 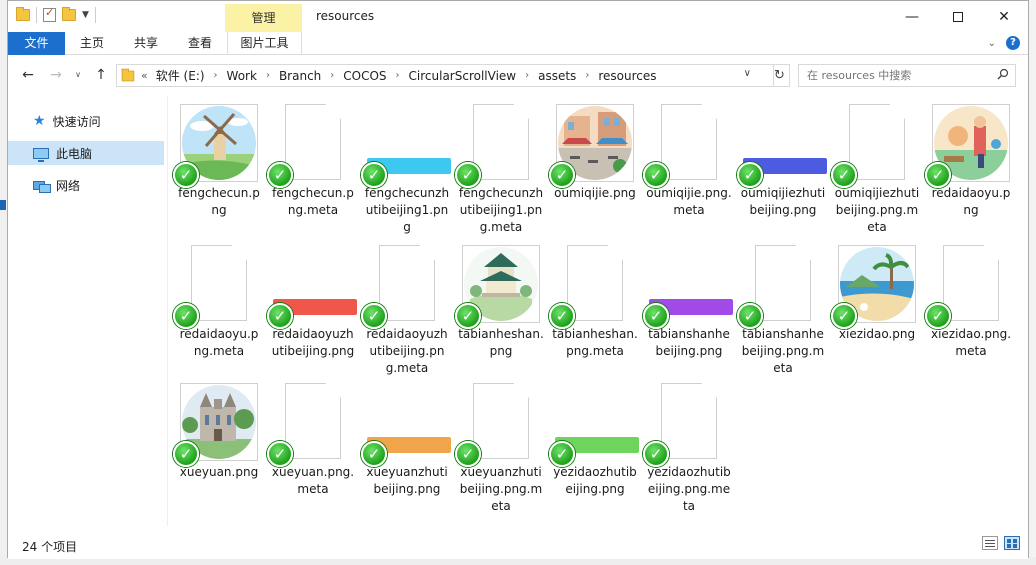 I want to click on properties-icon, so click(x=49, y=14).